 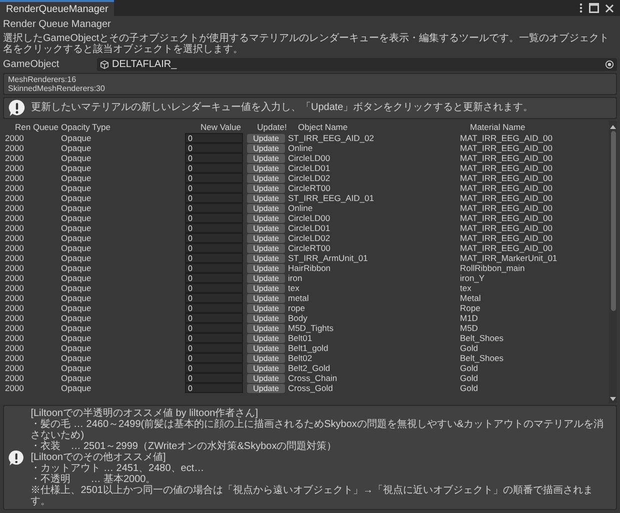 What do you see at coordinates (374, 268) in the screenshot?
I see `object-name-link: HairRibbon` at bounding box center [374, 268].